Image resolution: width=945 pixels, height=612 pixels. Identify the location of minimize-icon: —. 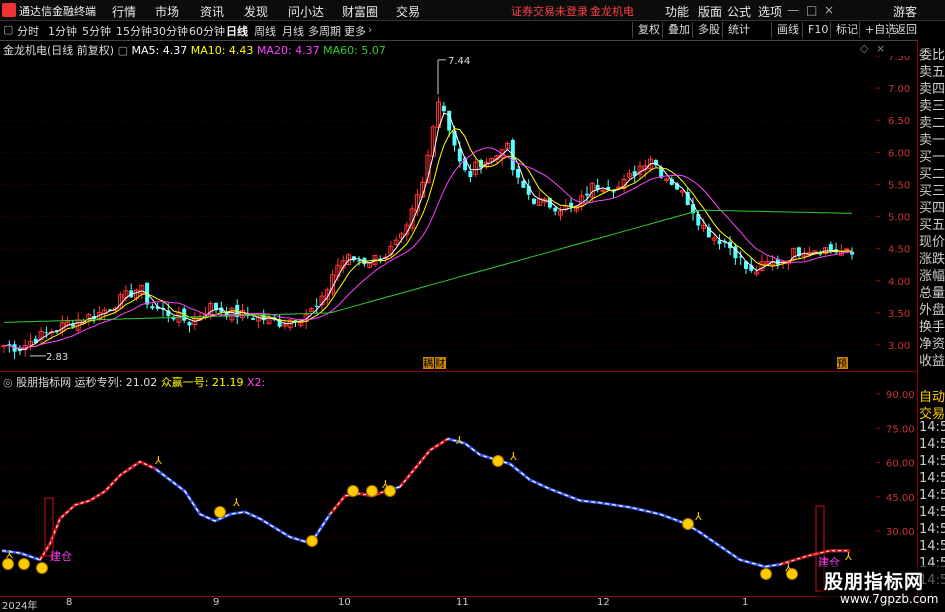
(793, 10).